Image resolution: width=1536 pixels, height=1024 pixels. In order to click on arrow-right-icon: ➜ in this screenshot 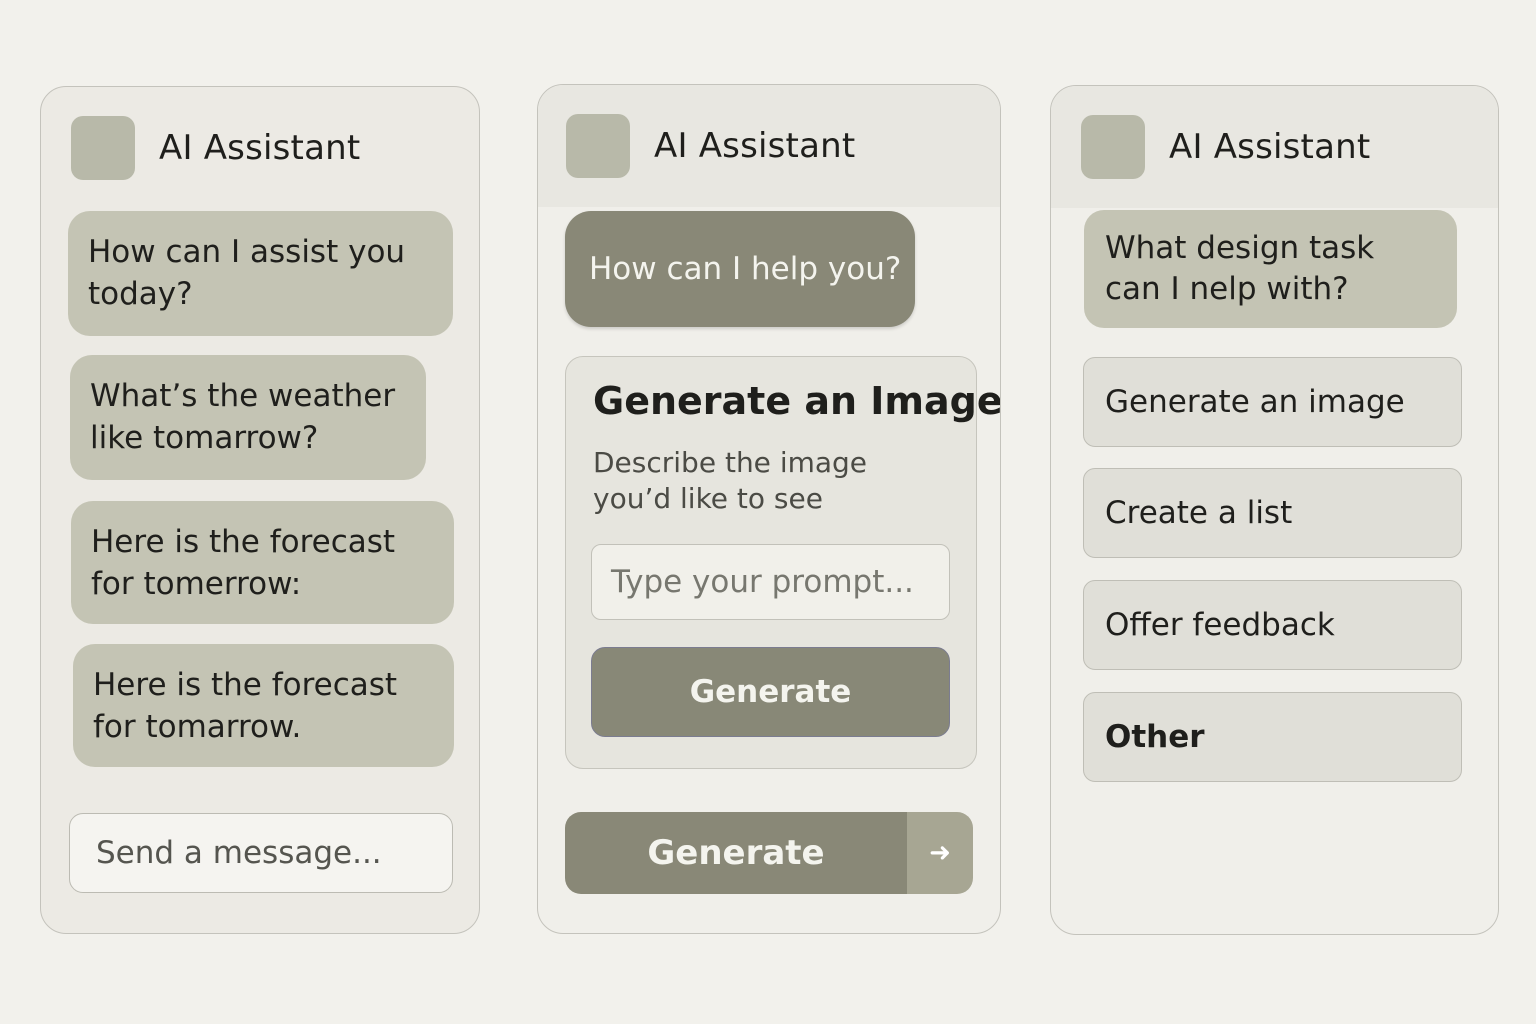, I will do `click(940, 853)`.